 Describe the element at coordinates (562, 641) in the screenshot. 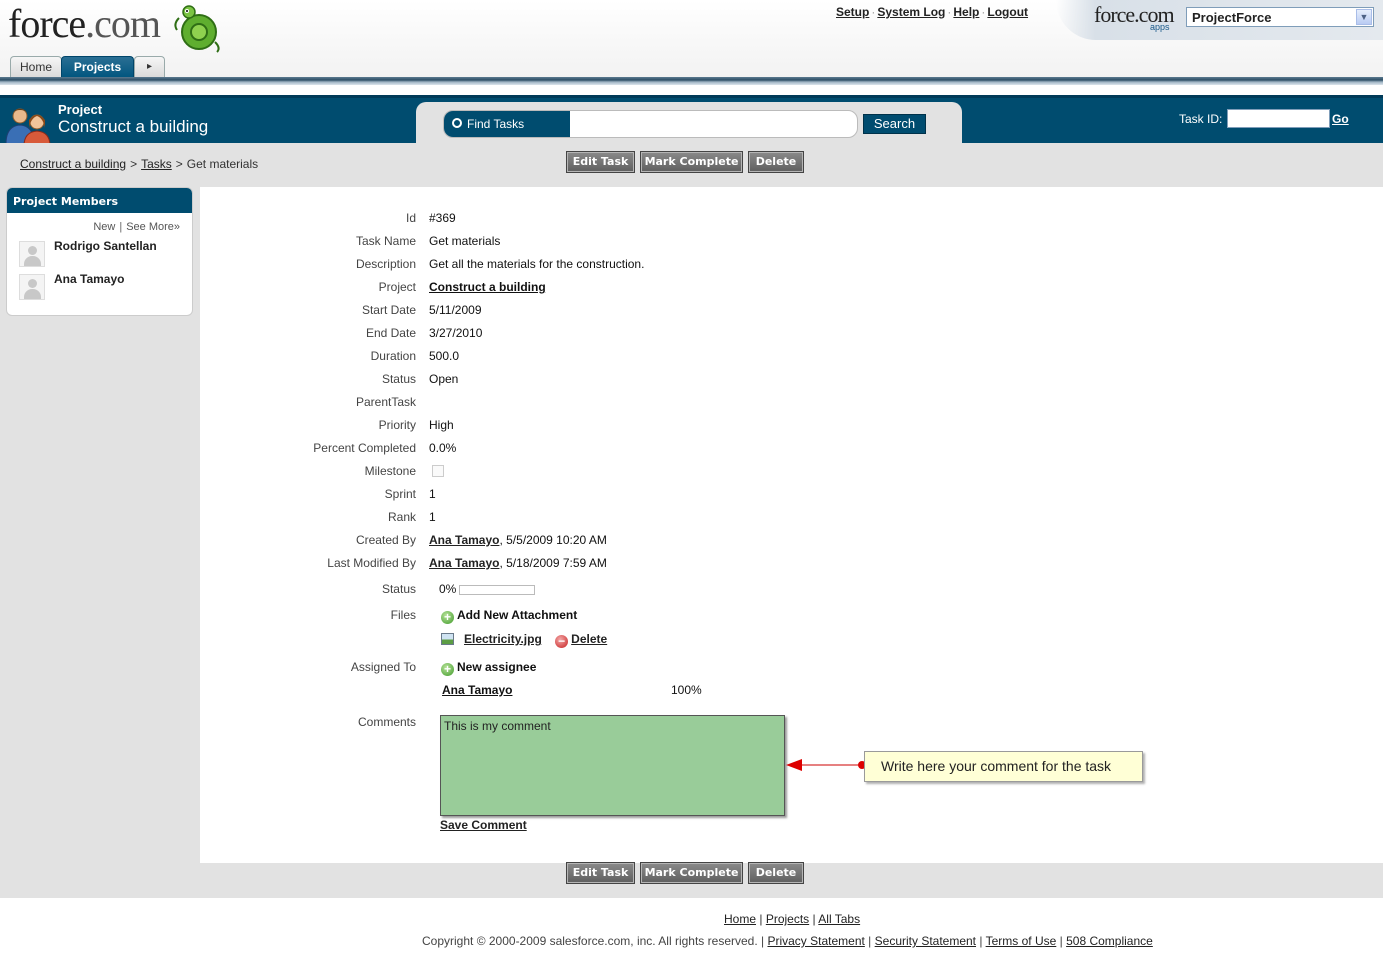

I see `delete-icon: −` at that location.